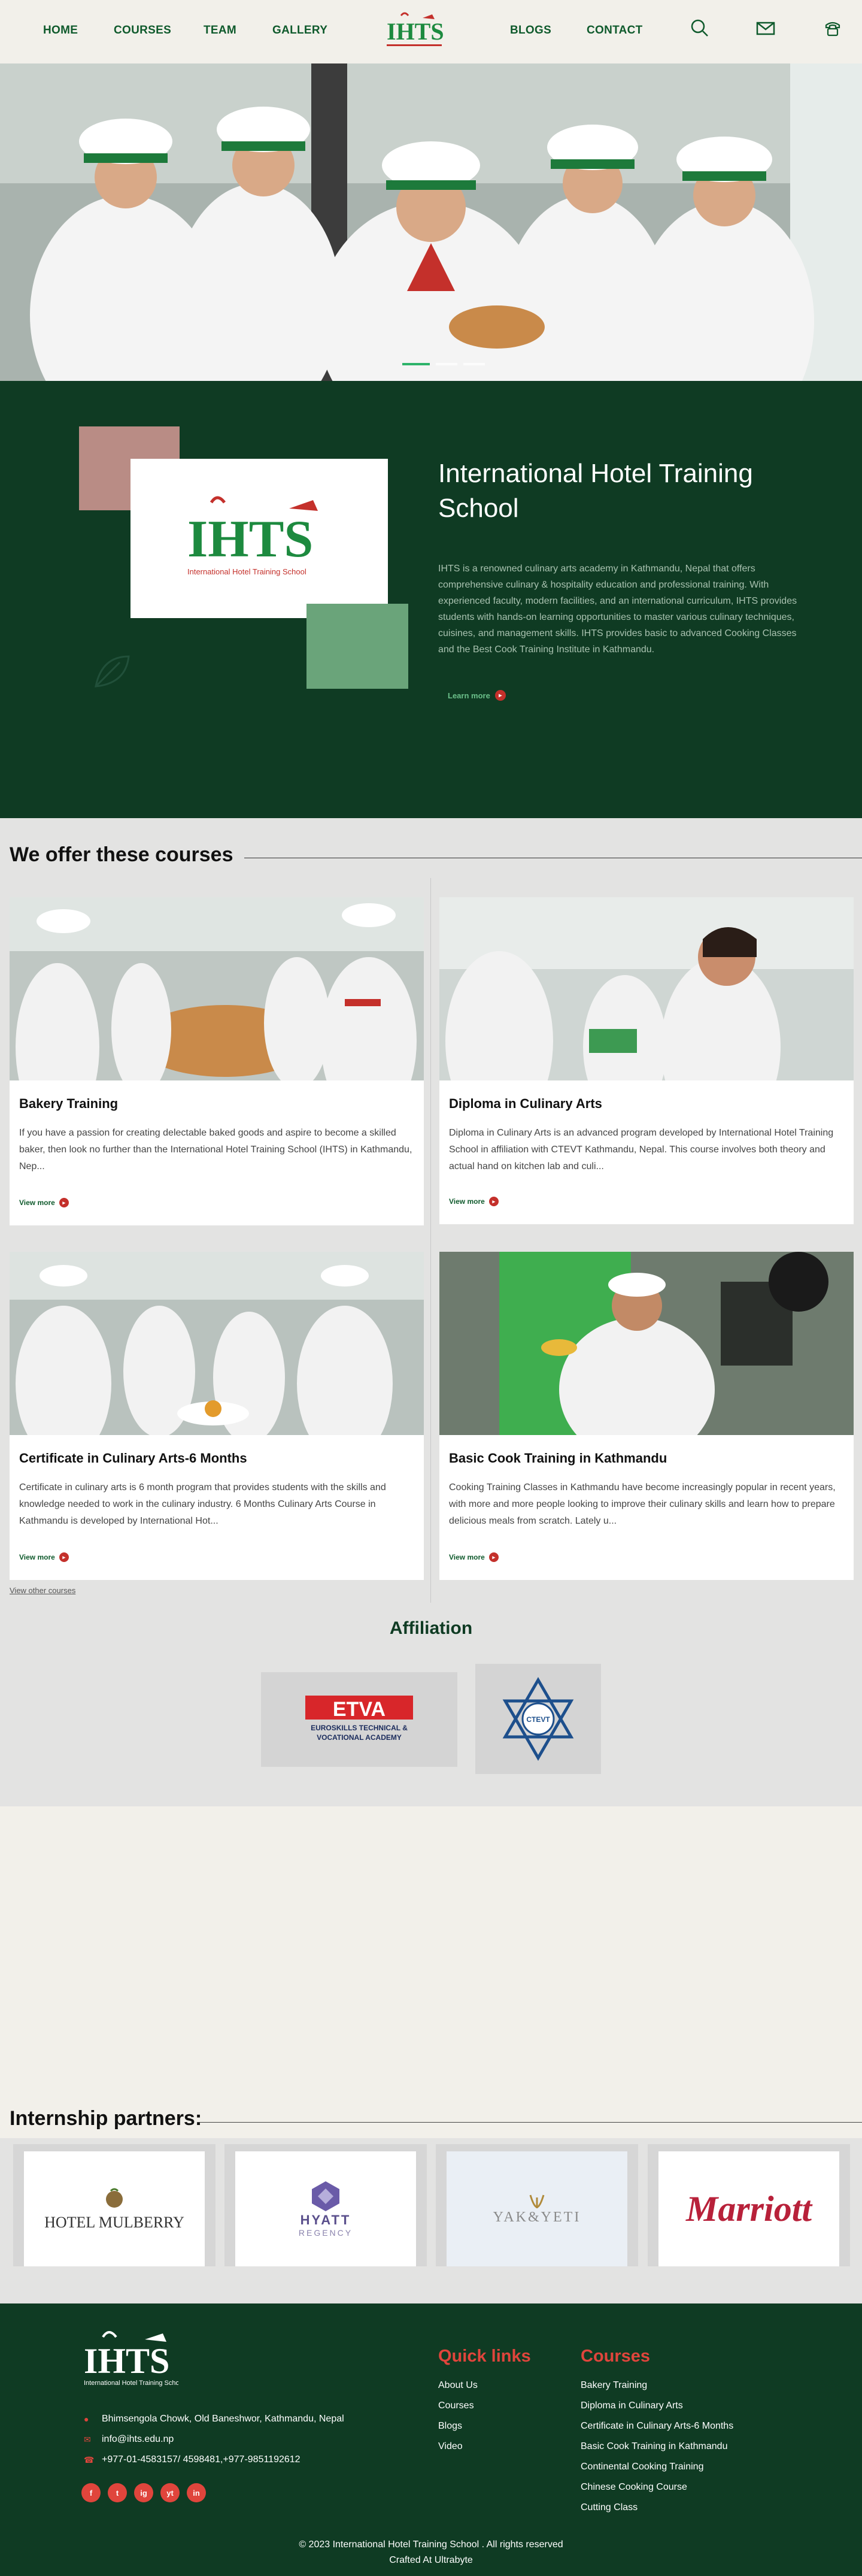 The image size is (862, 2576). What do you see at coordinates (111, 671) in the screenshot?
I see `leaf-icon` at bounding box center [111, 671].